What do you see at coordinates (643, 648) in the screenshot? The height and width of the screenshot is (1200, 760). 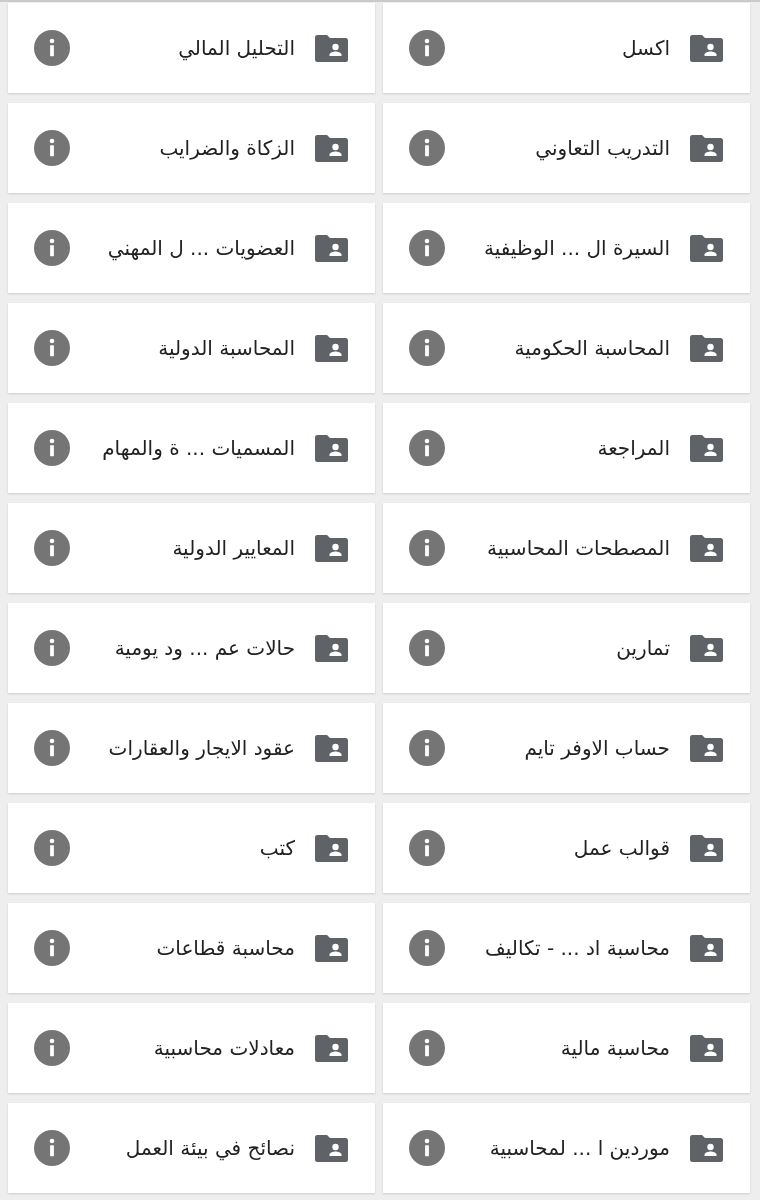 I see `folder-name: تمارين` at bounding box center [643, 648].